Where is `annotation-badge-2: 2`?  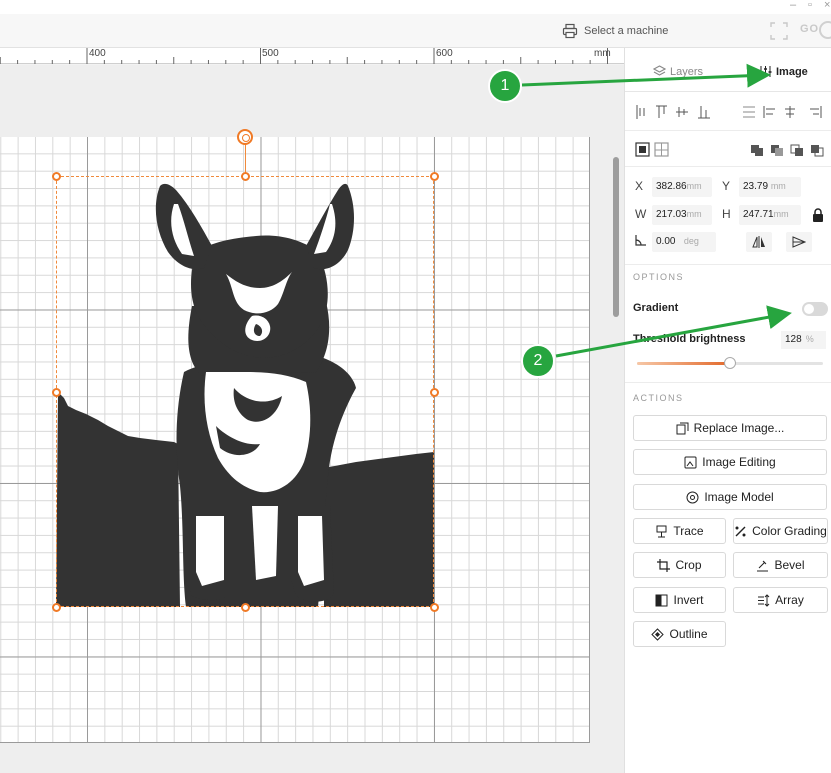 annotation-badge-2: 2 is located at coordinates (538, 361).